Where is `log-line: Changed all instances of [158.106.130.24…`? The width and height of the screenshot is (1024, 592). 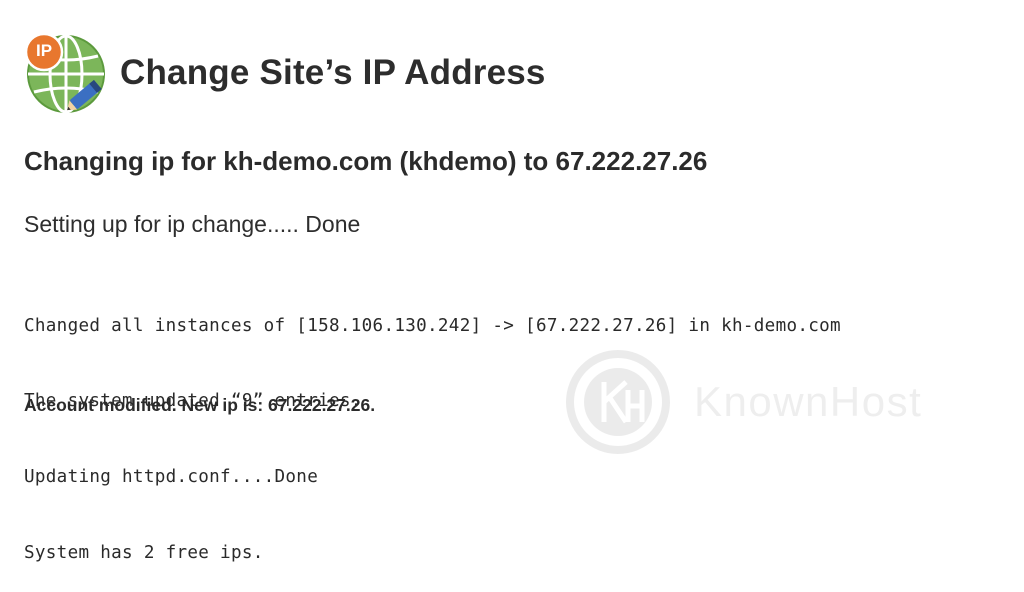 log-line: Changed all instances of [158.106.130.24… is located at coordinates (432, 325).